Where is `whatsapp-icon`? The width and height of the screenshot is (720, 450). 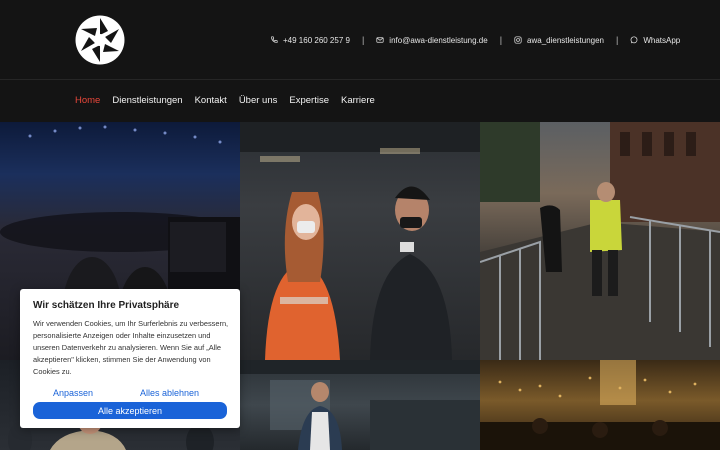 whatsapp-icon is located at coordinates (634, 40).